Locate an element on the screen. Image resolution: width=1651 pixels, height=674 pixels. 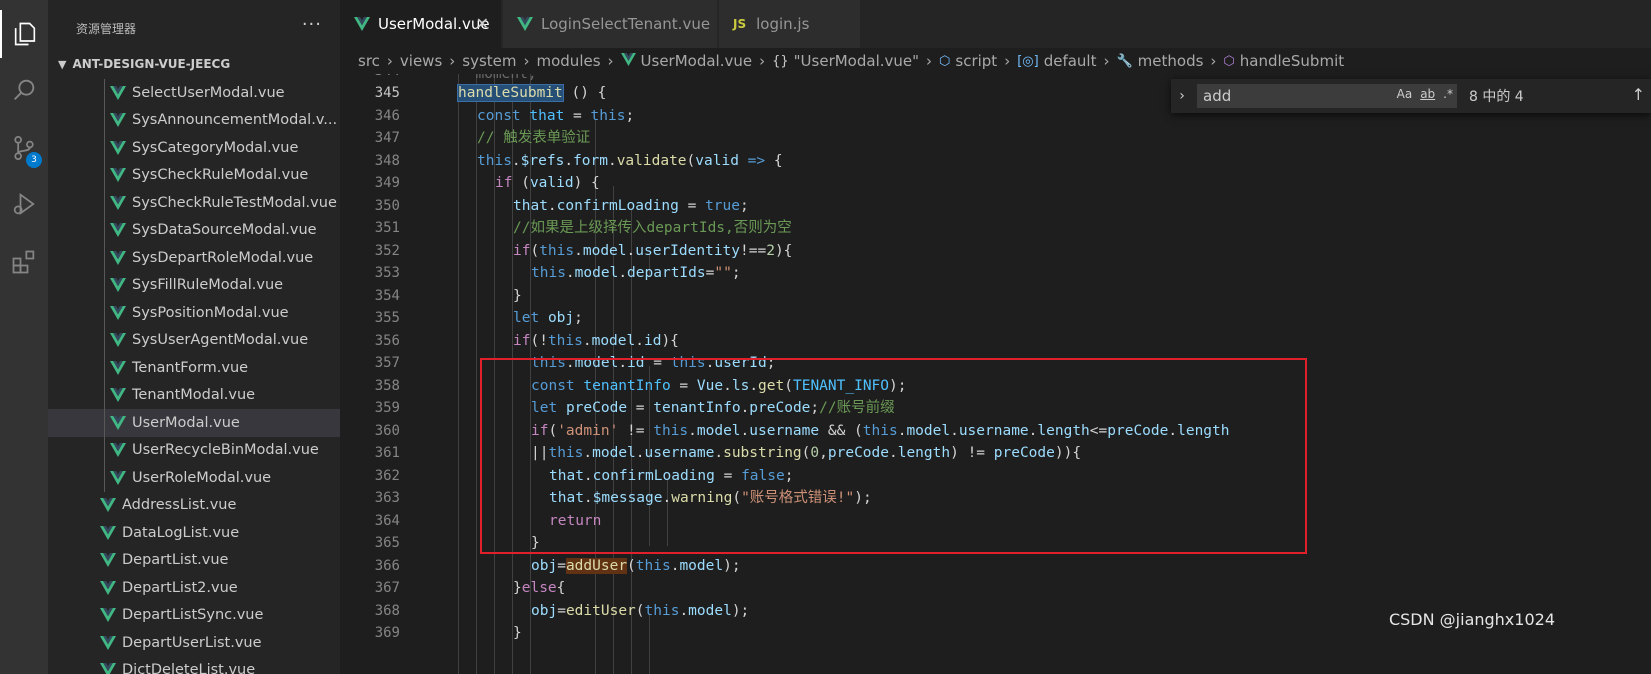
file-item: SysUserAgentModal.vue is located at coordinates (194, 340).